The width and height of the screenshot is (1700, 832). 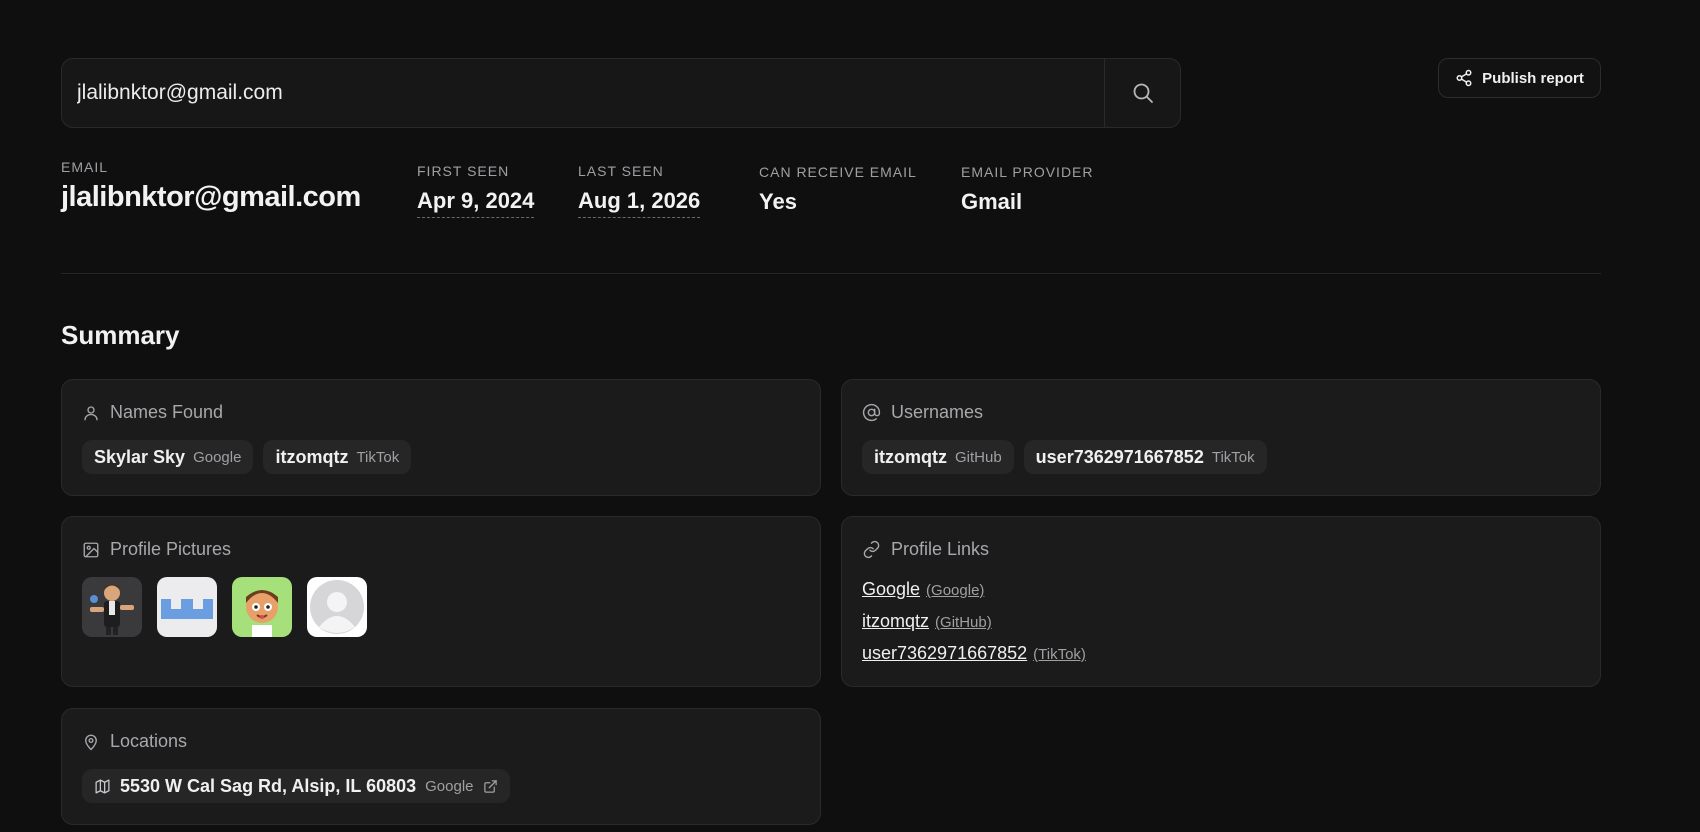 What do you see at coordinates (992, 201) in the screenshot?
I see `stat-provider-value: Gmail` at bounding box center [992, 201].